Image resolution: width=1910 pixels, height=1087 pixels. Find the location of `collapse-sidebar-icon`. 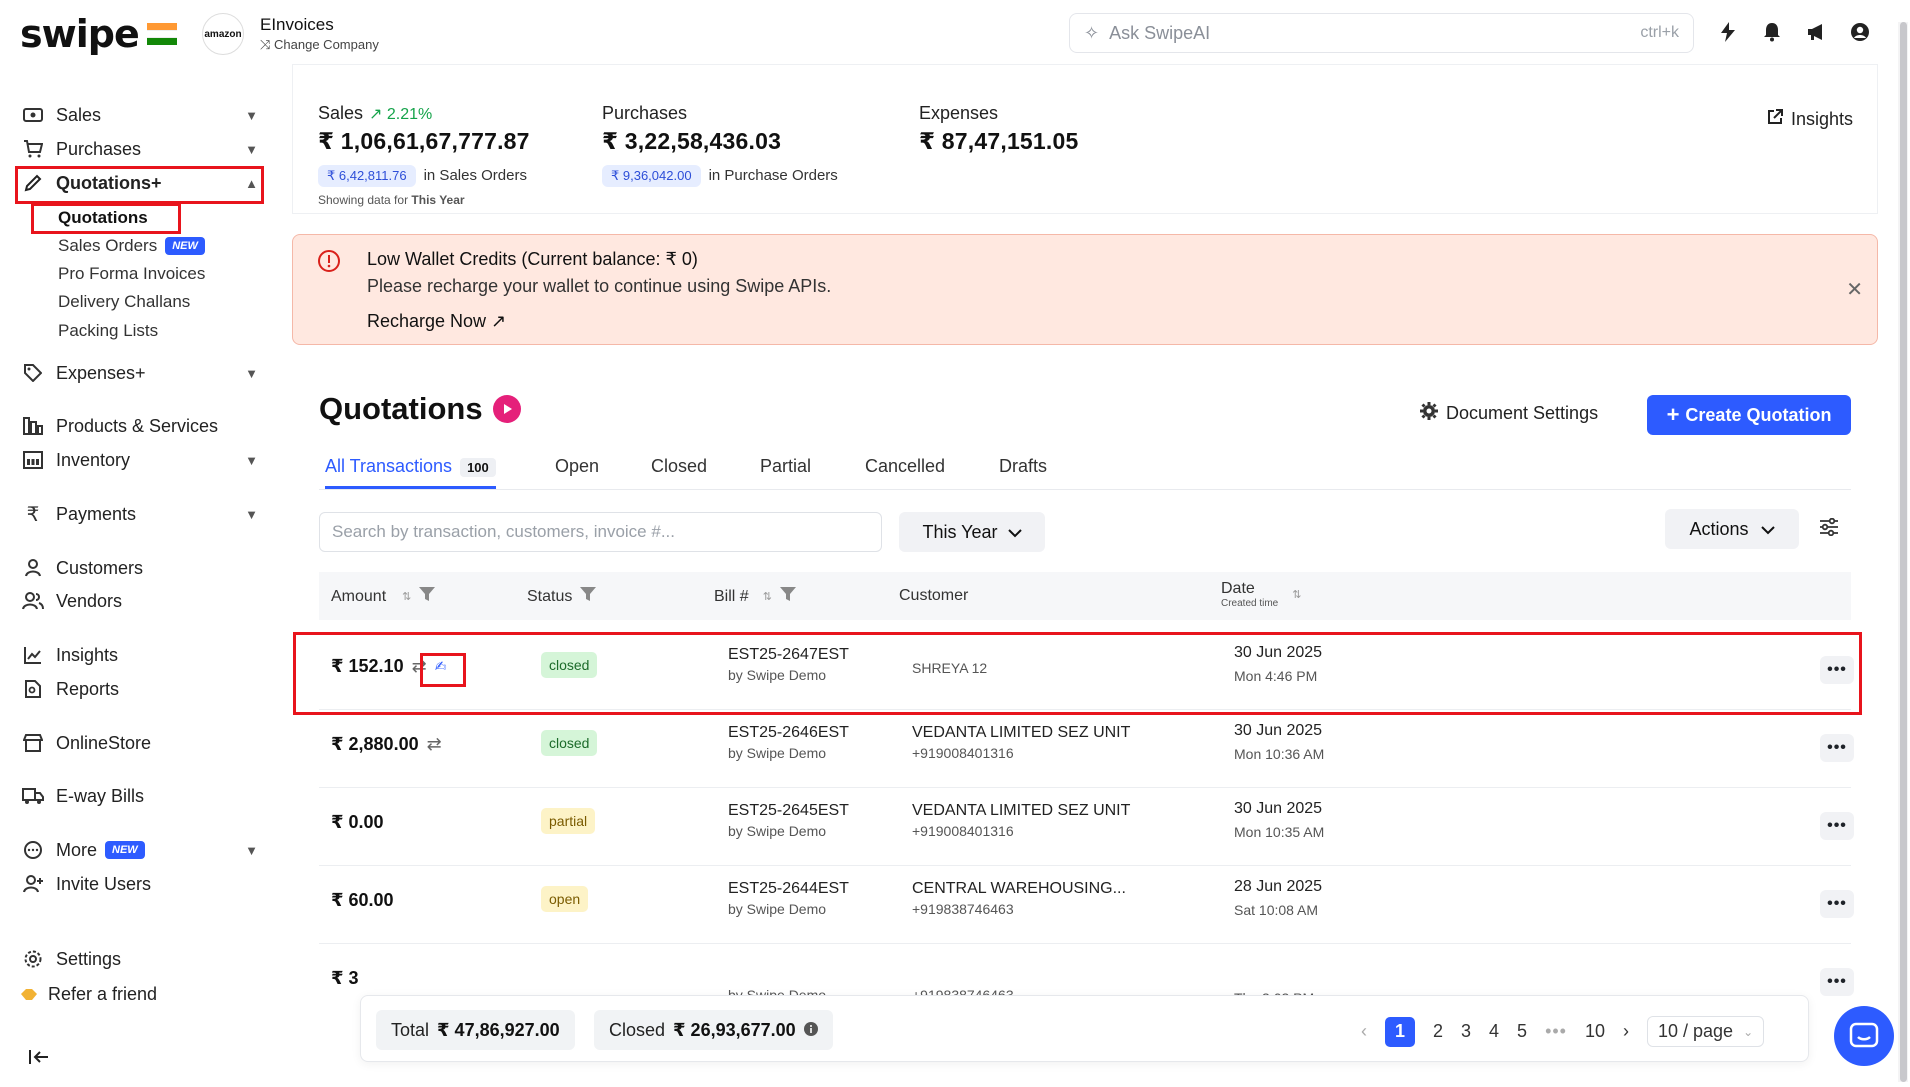

collapse-sidebar-icon is located at coordinates (39, 1059).